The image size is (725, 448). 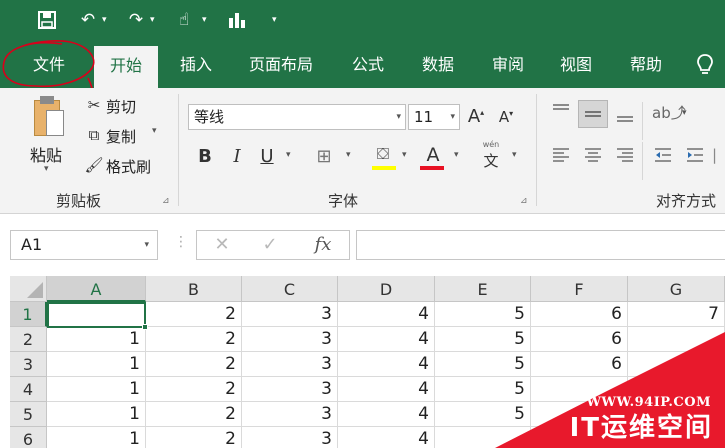 I want to click on orientation-icon: ab⤴, so click(x=669, y=112).